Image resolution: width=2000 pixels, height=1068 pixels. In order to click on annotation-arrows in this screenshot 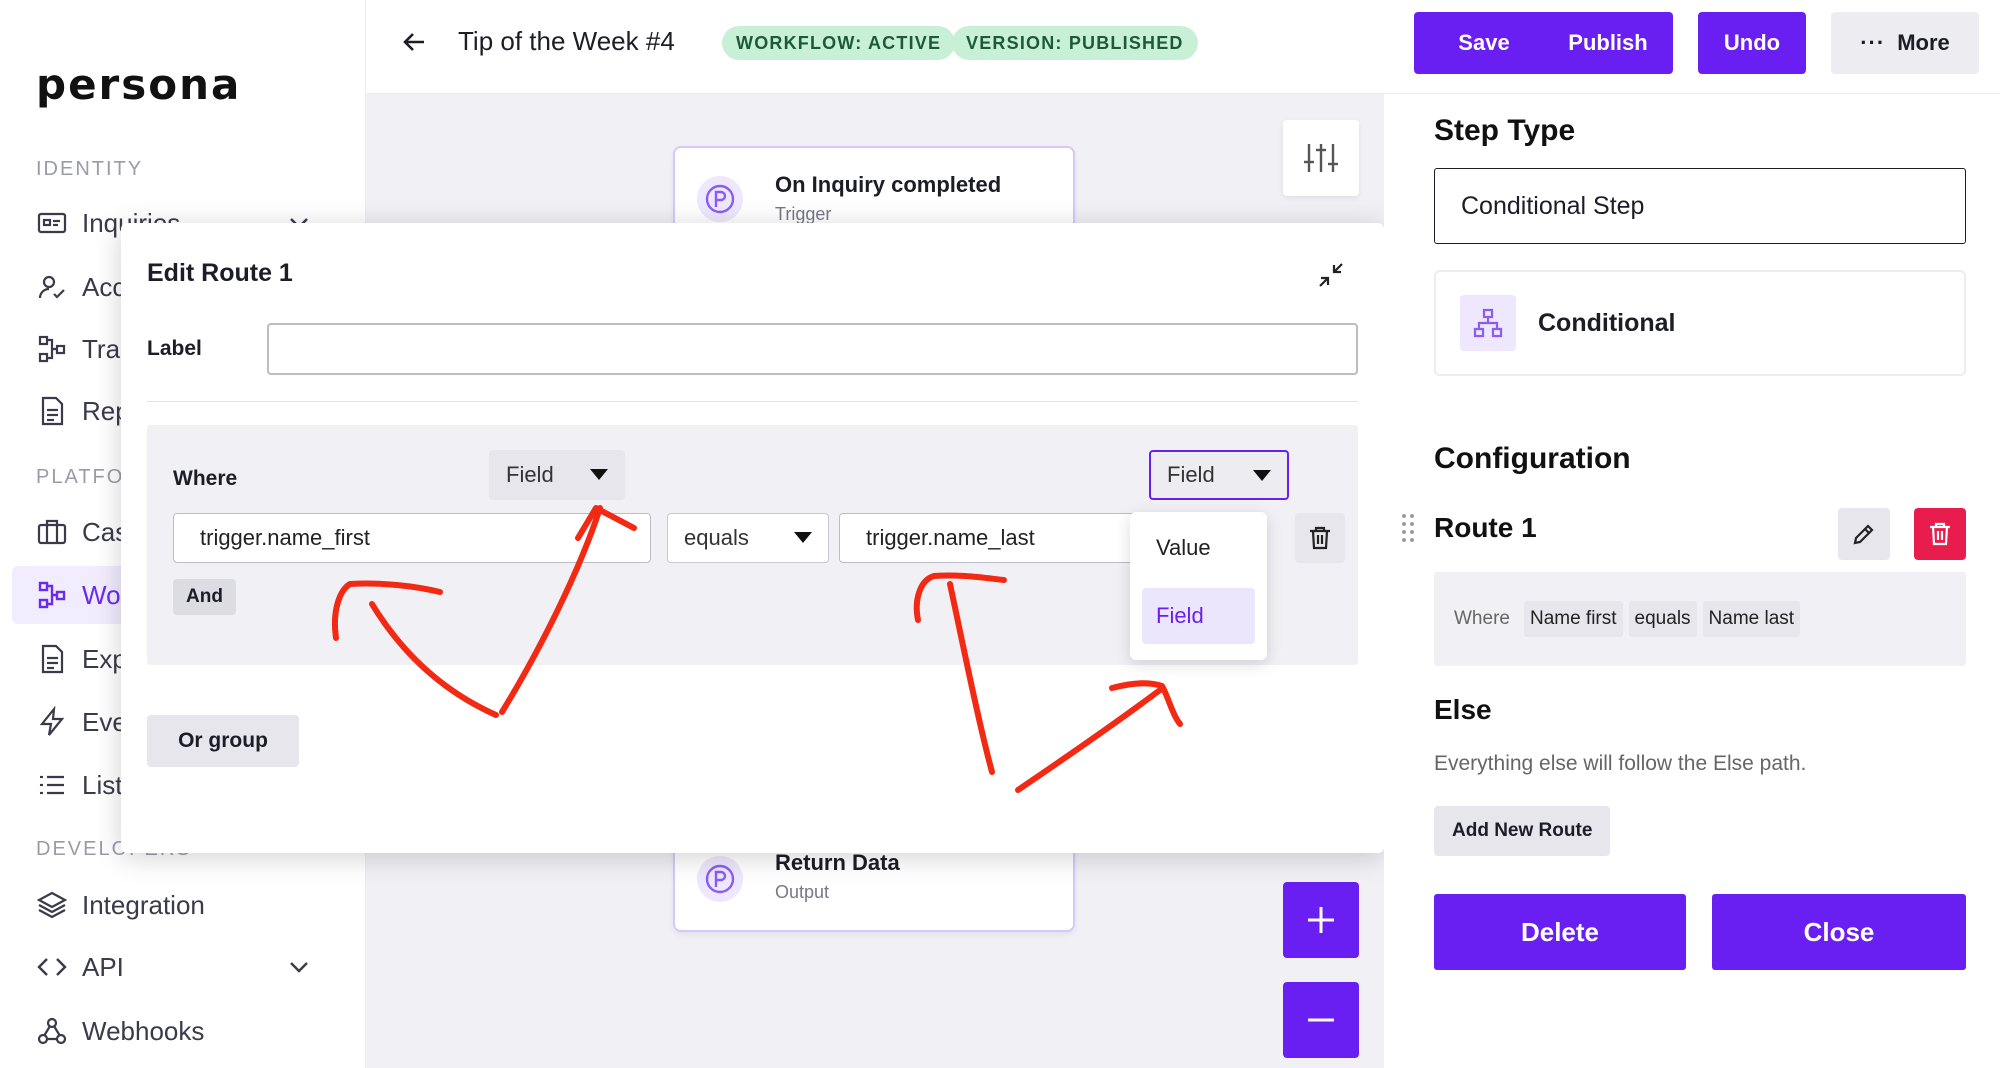, I will do `click(757, 649)`.